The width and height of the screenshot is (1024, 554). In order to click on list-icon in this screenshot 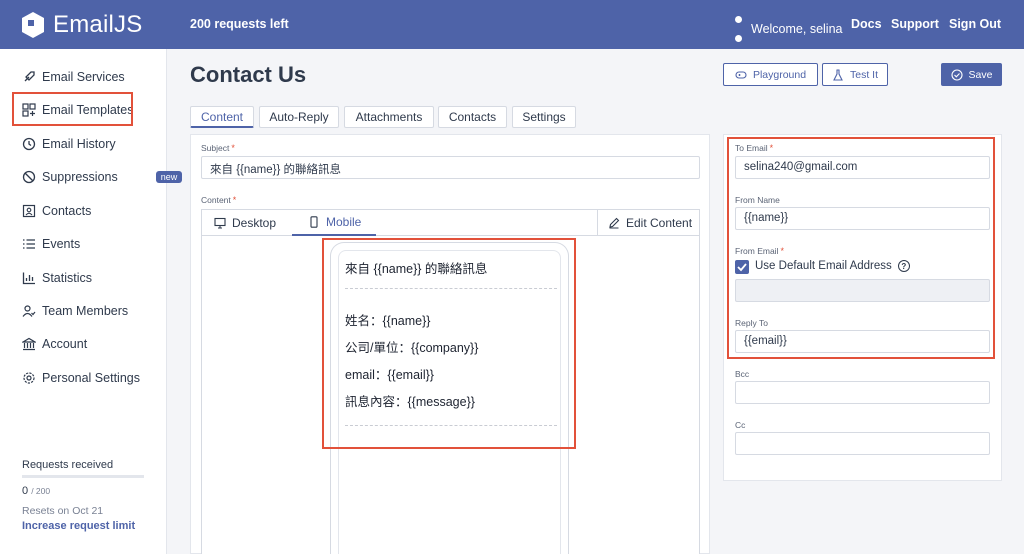, I will do `click(29, 244)`.